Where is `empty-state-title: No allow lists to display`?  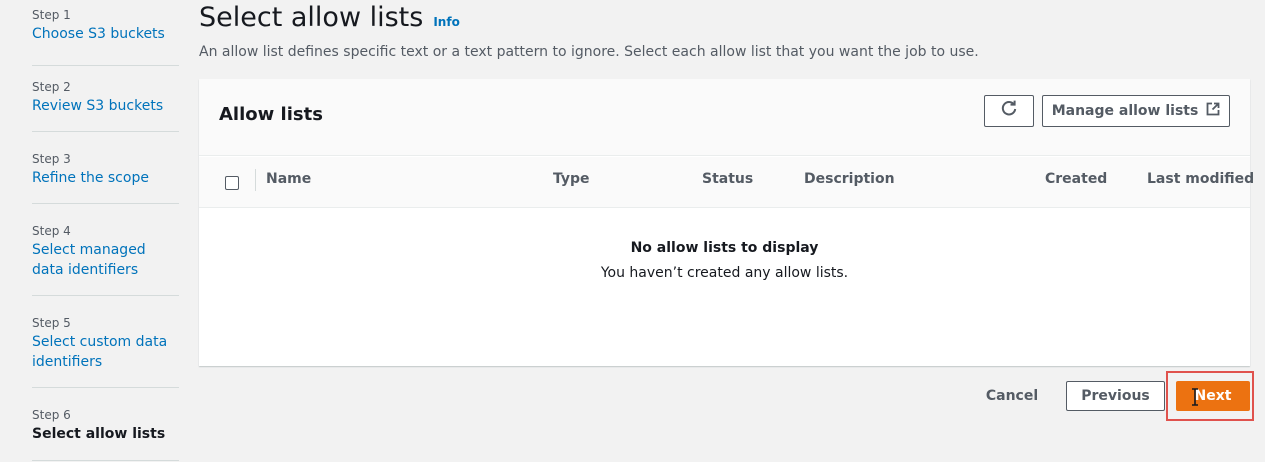 empty-state-title: No allow lists to display is located at coordinates (724, 248).